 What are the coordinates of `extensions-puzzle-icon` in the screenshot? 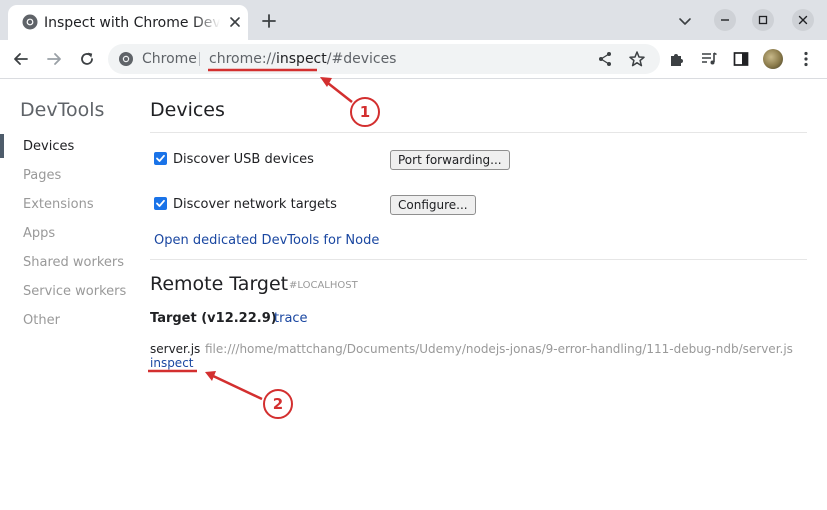 It's located at (677, 59).